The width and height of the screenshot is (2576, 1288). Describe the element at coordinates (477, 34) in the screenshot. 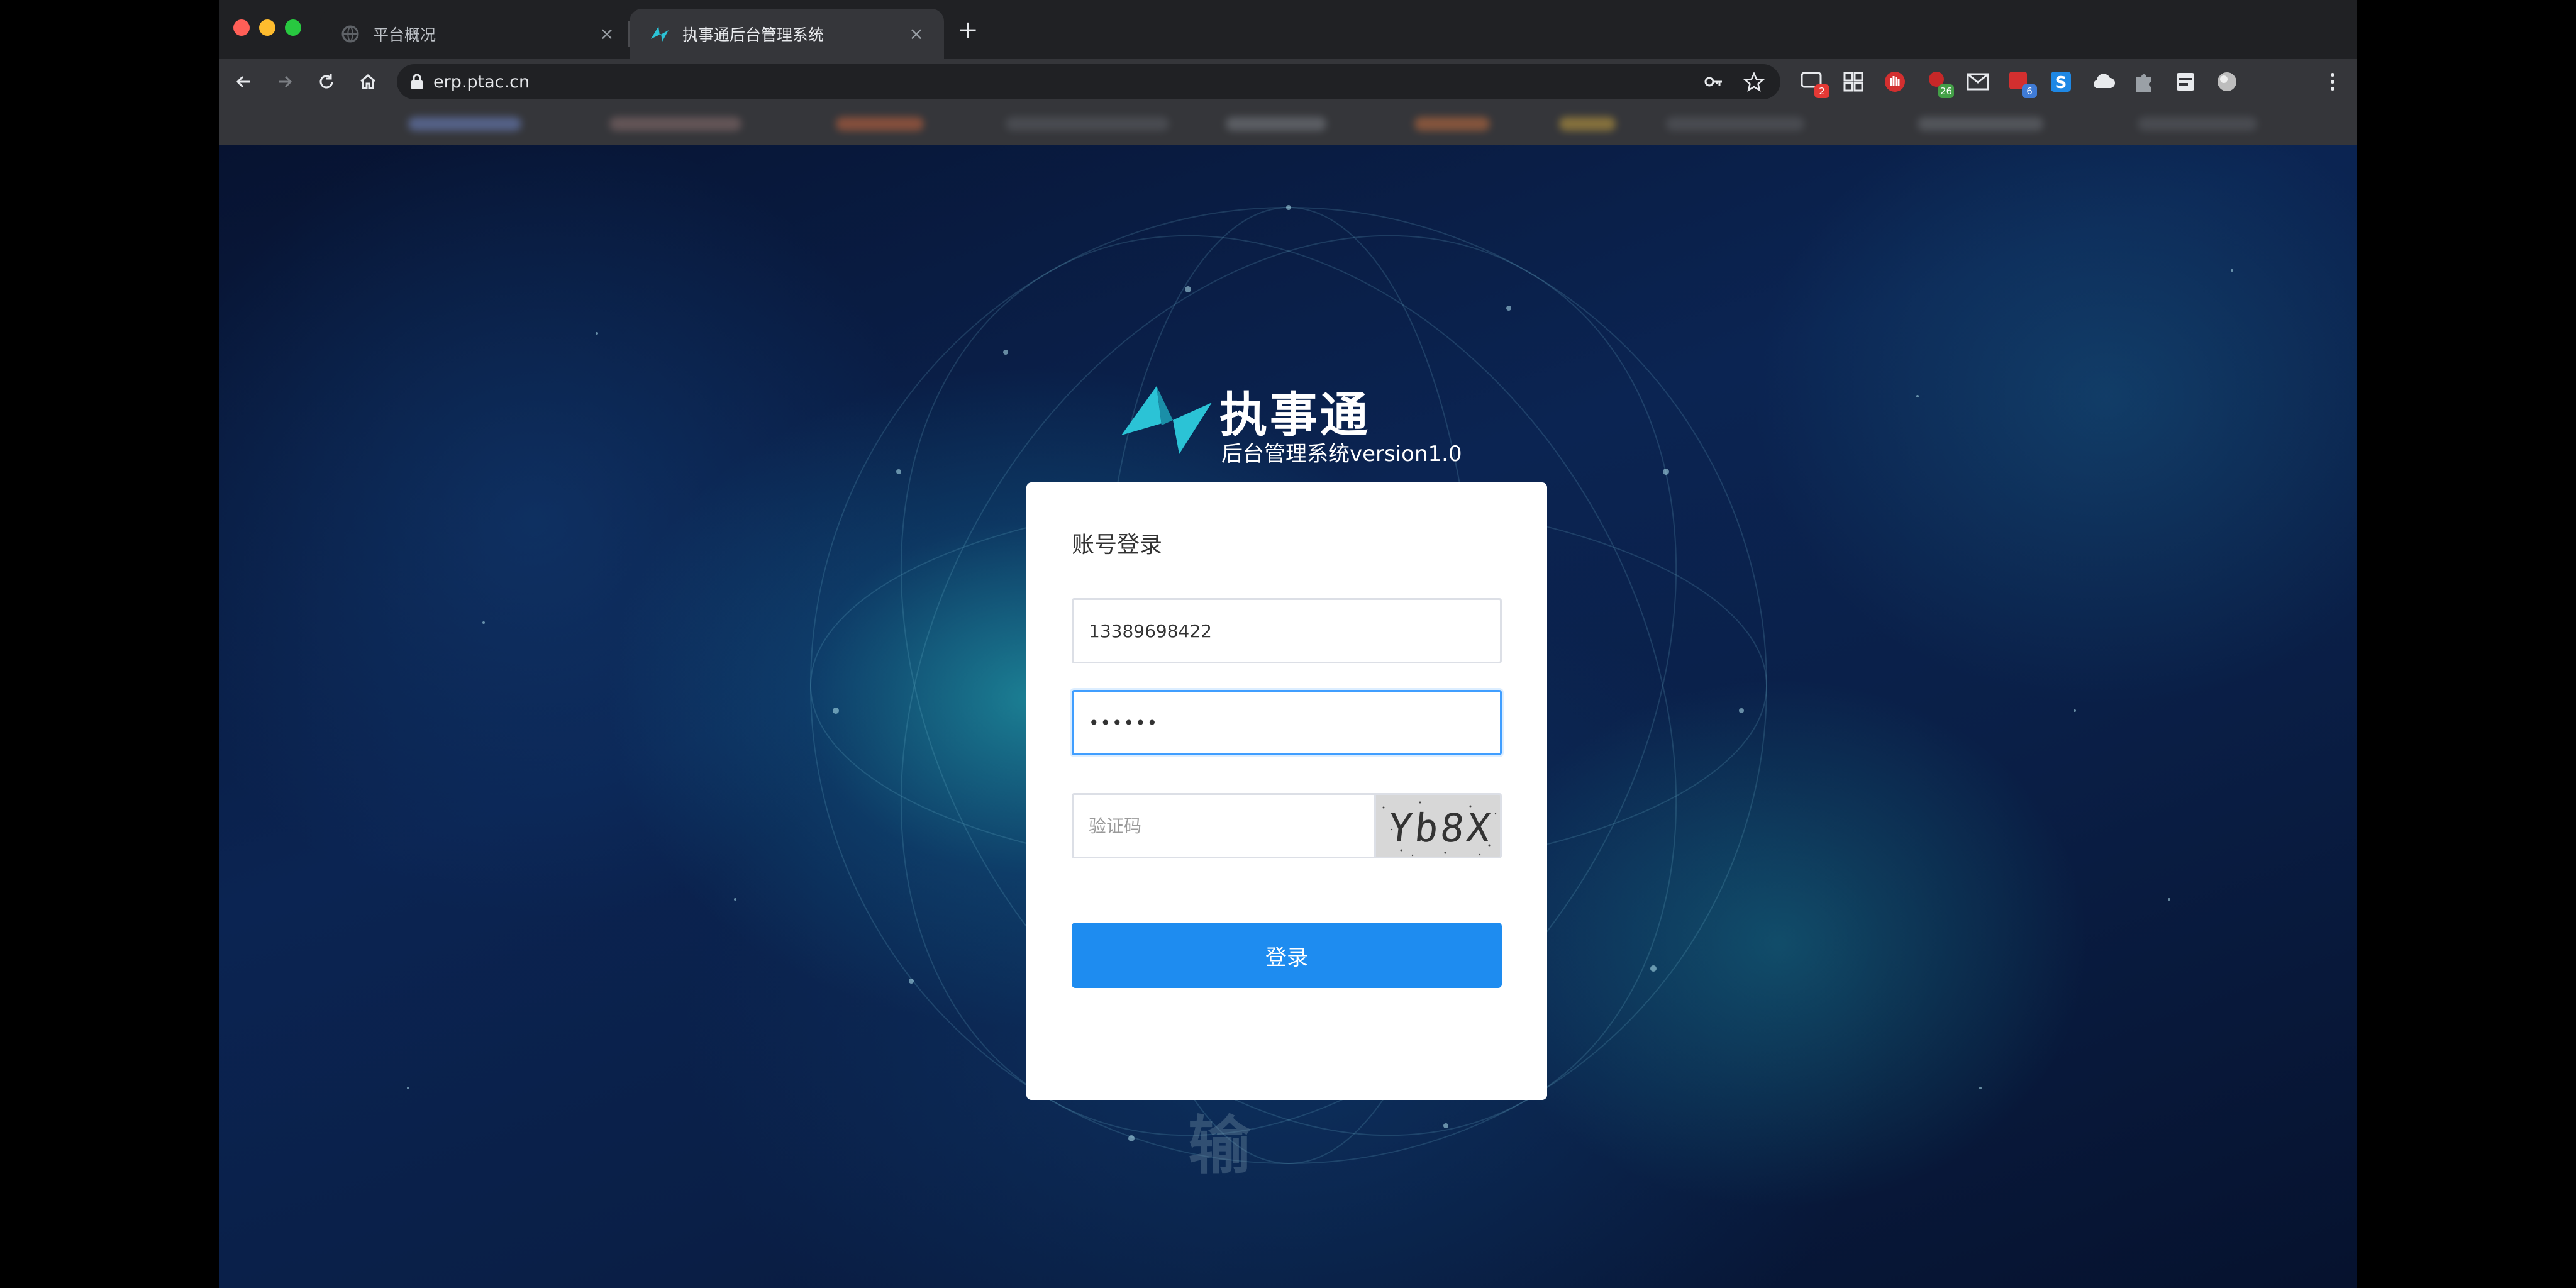

I see `tab-platform-overview: 平台概况 ×` at that location.